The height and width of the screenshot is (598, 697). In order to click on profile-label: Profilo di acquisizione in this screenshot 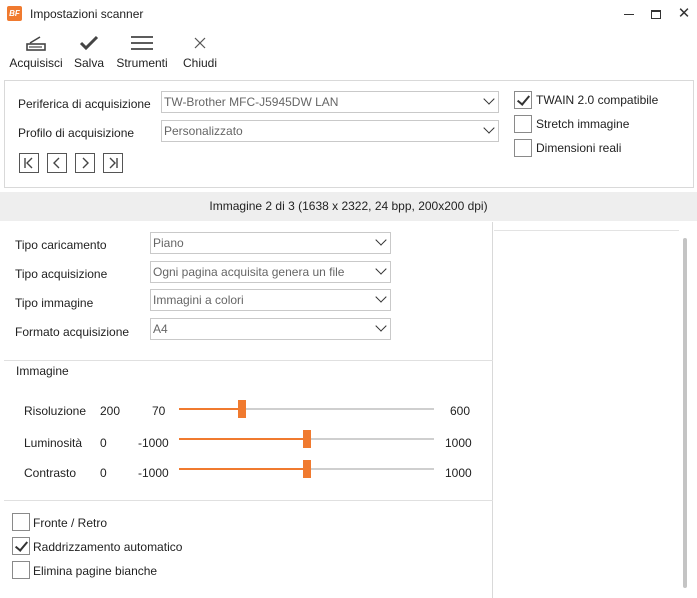, I will do `click(76, 133)`.